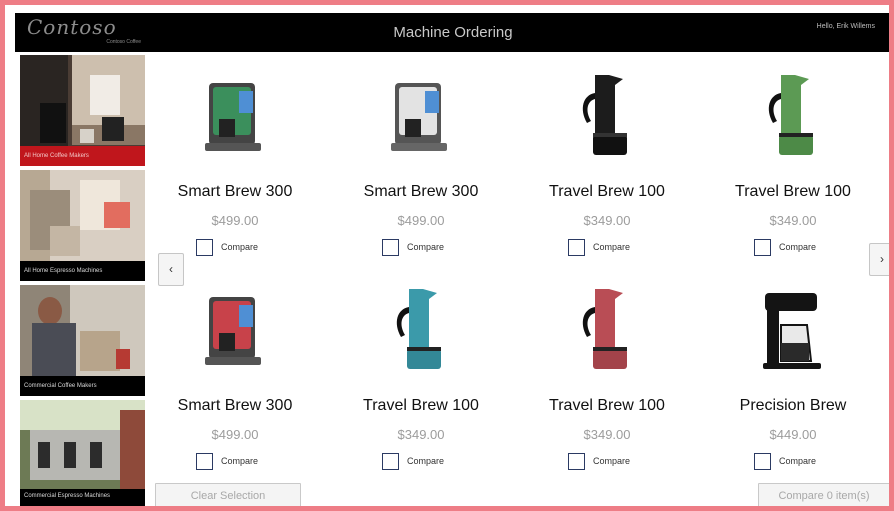  Describe the element at coordinates (82, 156) in the screenshot. I see `category-label: All Home Coffee Makers` at that location.